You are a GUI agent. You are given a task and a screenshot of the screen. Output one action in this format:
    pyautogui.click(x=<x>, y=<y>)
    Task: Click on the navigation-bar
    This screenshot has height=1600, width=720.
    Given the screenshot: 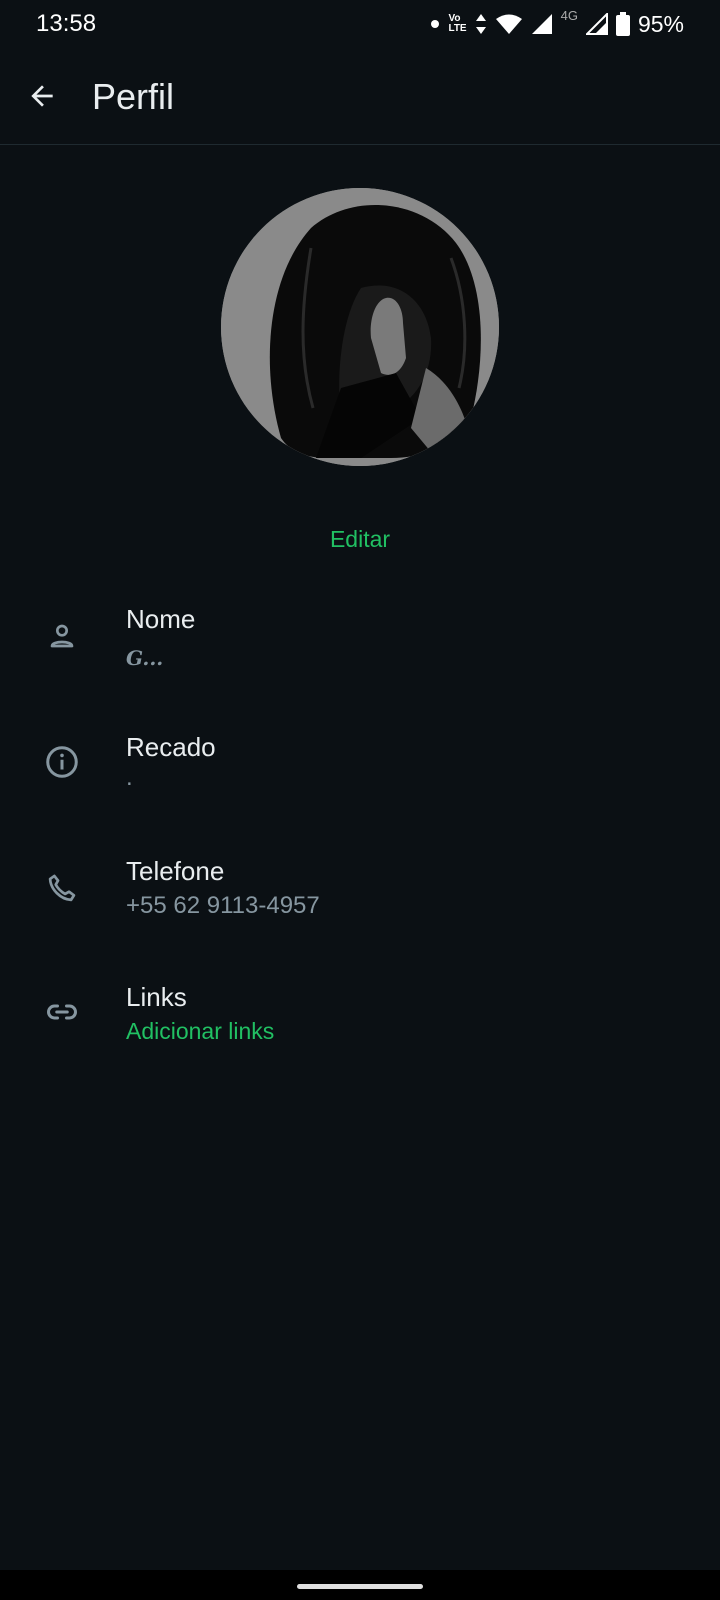 What is the action you would take?
    pyautogui.click(x=360, y=1585)
    